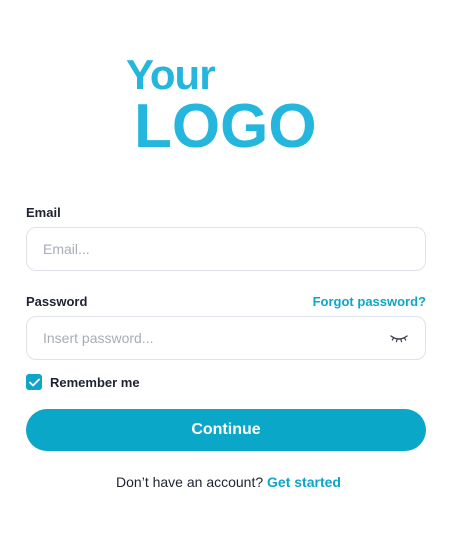 Image resolution: width=457 pixels, height=542 pixels. What do you see at coordinates (225, 126) in the screenshot?
I see `logo-line-2: LOGO` at bounding box center [225, 126].